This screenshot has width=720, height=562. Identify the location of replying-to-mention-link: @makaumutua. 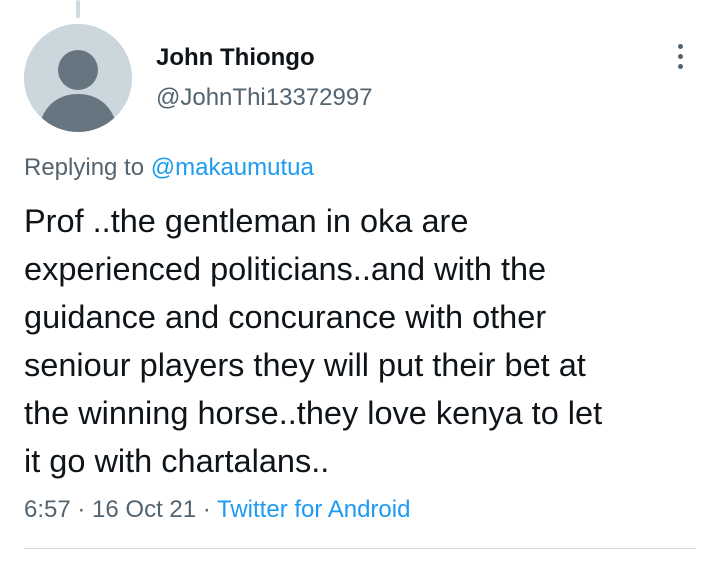
(232, 167).